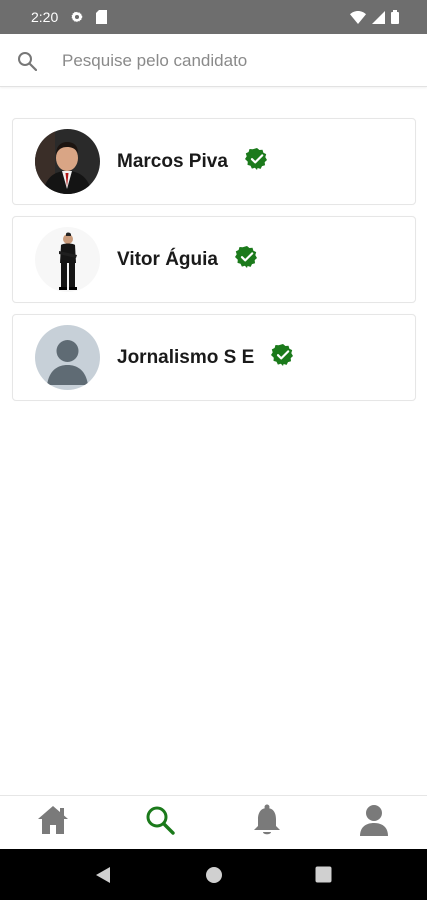 This screenshot has height=900, width=427. I want to click on search-bar, so click(213, 60).